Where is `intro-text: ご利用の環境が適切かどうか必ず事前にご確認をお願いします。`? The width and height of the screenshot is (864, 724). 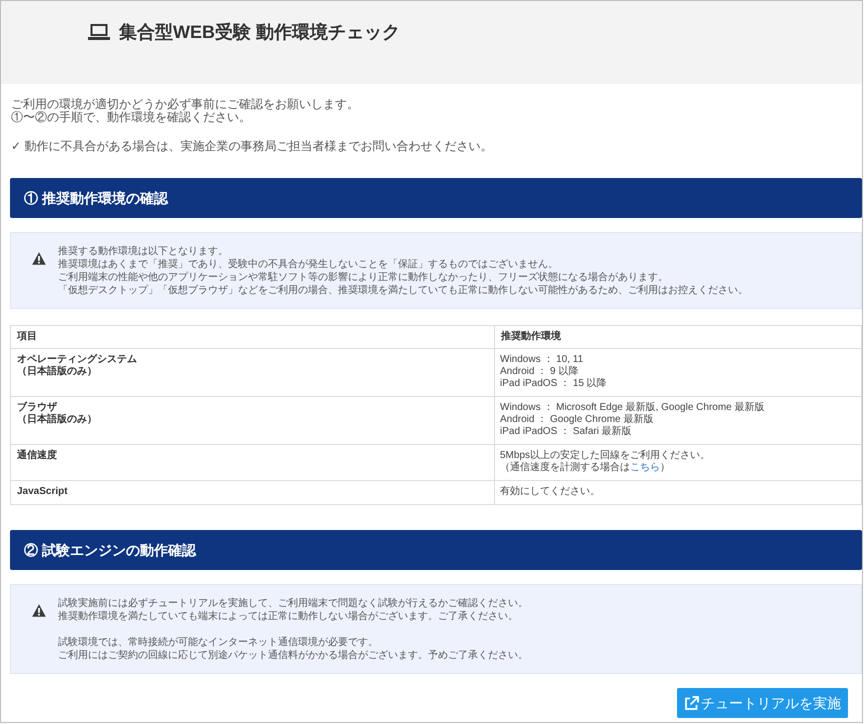
intro-text: ご利用の環境が適切かどうか必ず事前にご確認をお願いします。 is located at coordinates (185, 104).